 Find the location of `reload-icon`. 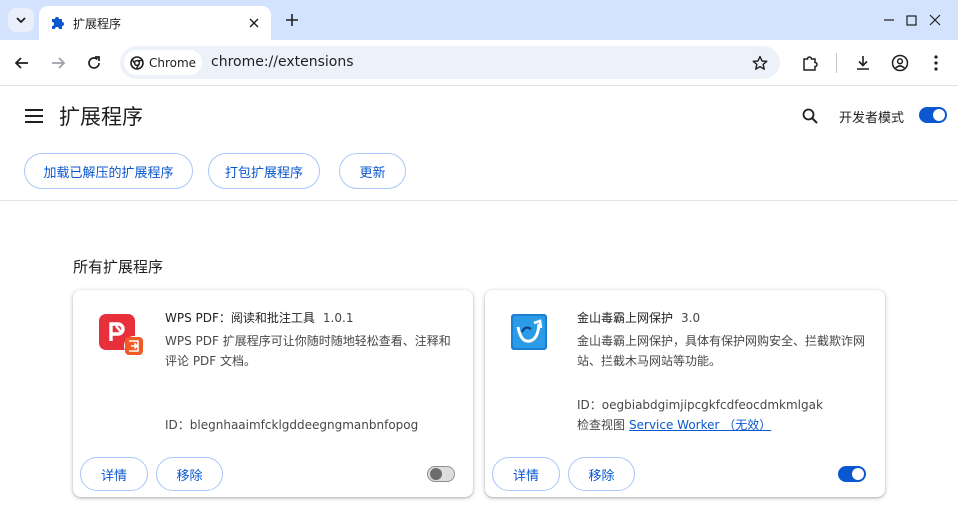

reload-icon is located at coordinates (94, 62).